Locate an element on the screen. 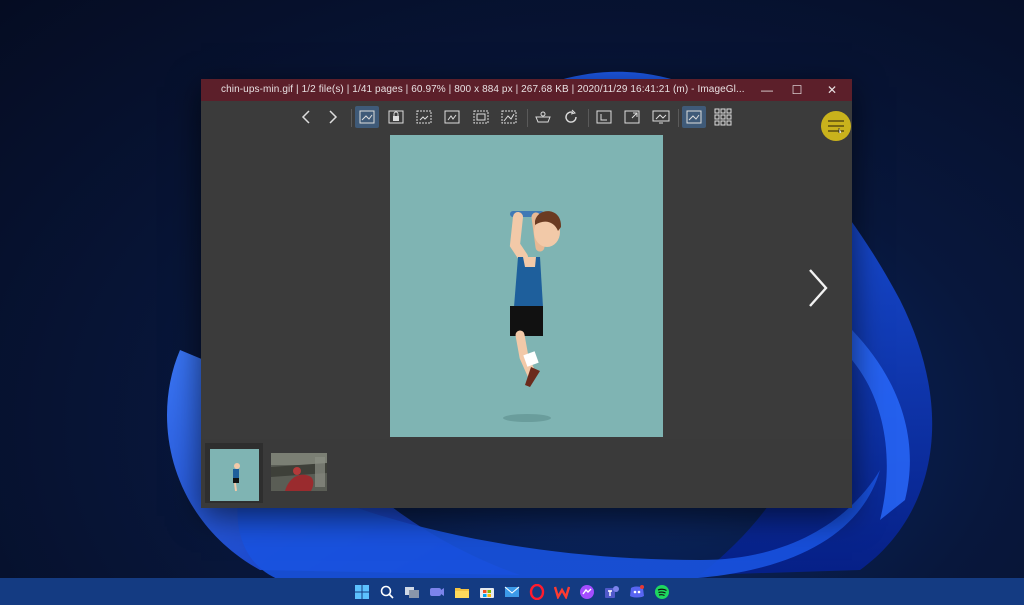 This screenshot has width=1024, height=605. thumbnail-bar is located at coordinates (526, 473).